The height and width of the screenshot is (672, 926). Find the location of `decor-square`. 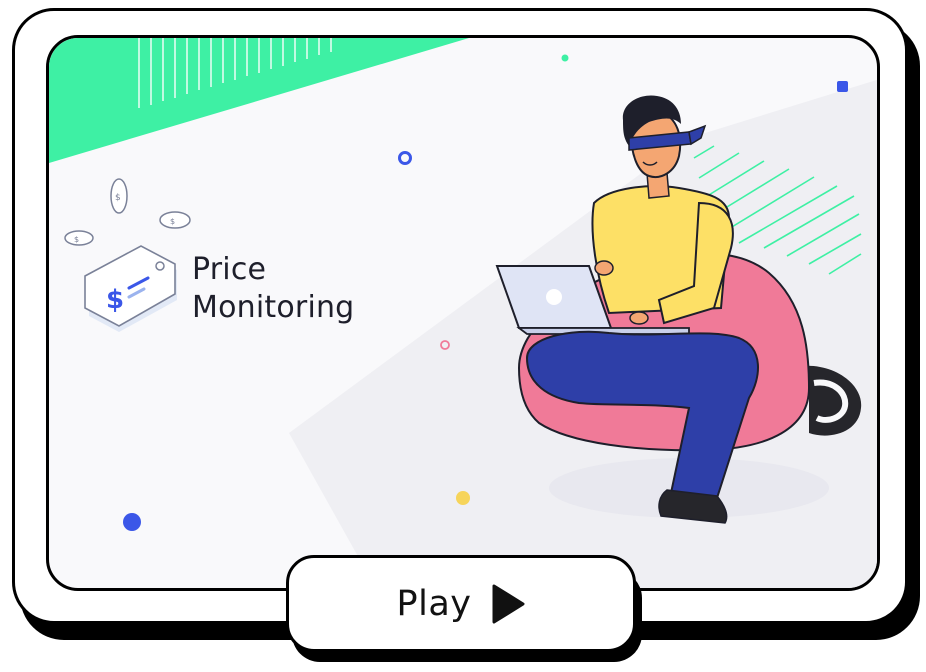

decor-square is located at coordinates (842, 86).